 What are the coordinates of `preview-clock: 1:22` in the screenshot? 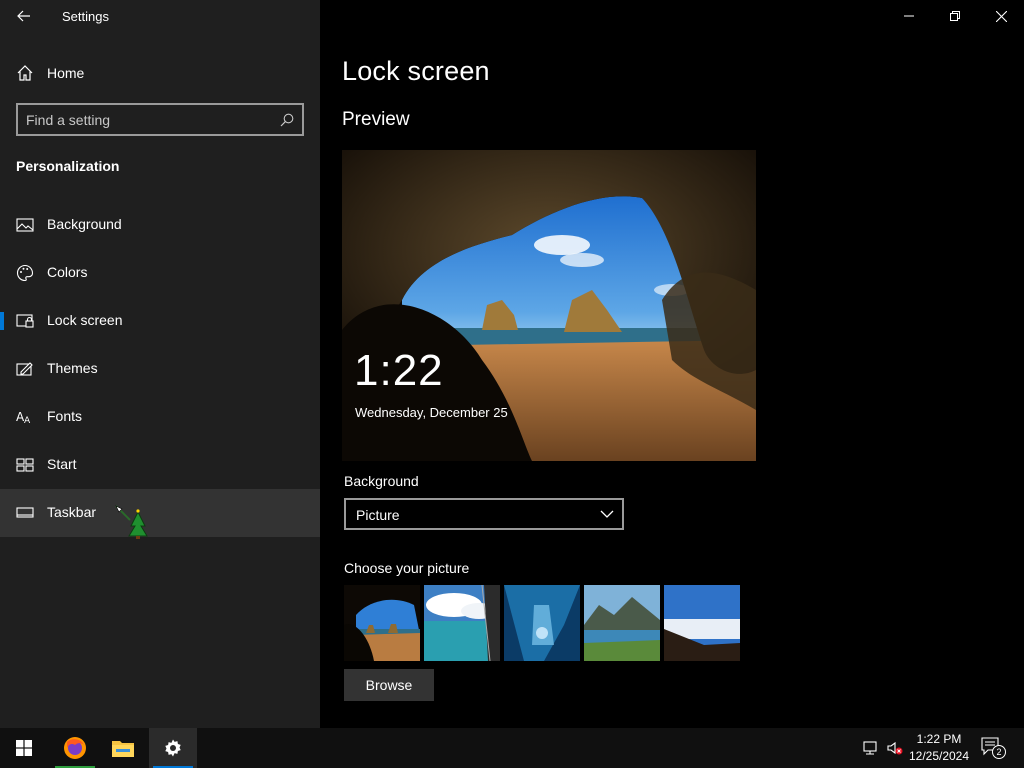 It's located at (399, 370).